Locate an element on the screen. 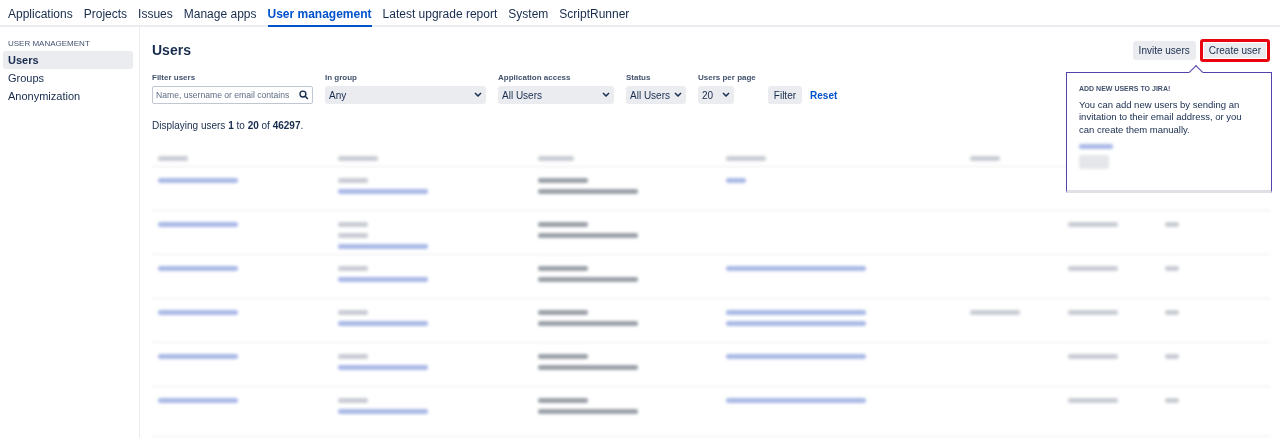  action-button: Invite users is located at coordinates (1164, 50).